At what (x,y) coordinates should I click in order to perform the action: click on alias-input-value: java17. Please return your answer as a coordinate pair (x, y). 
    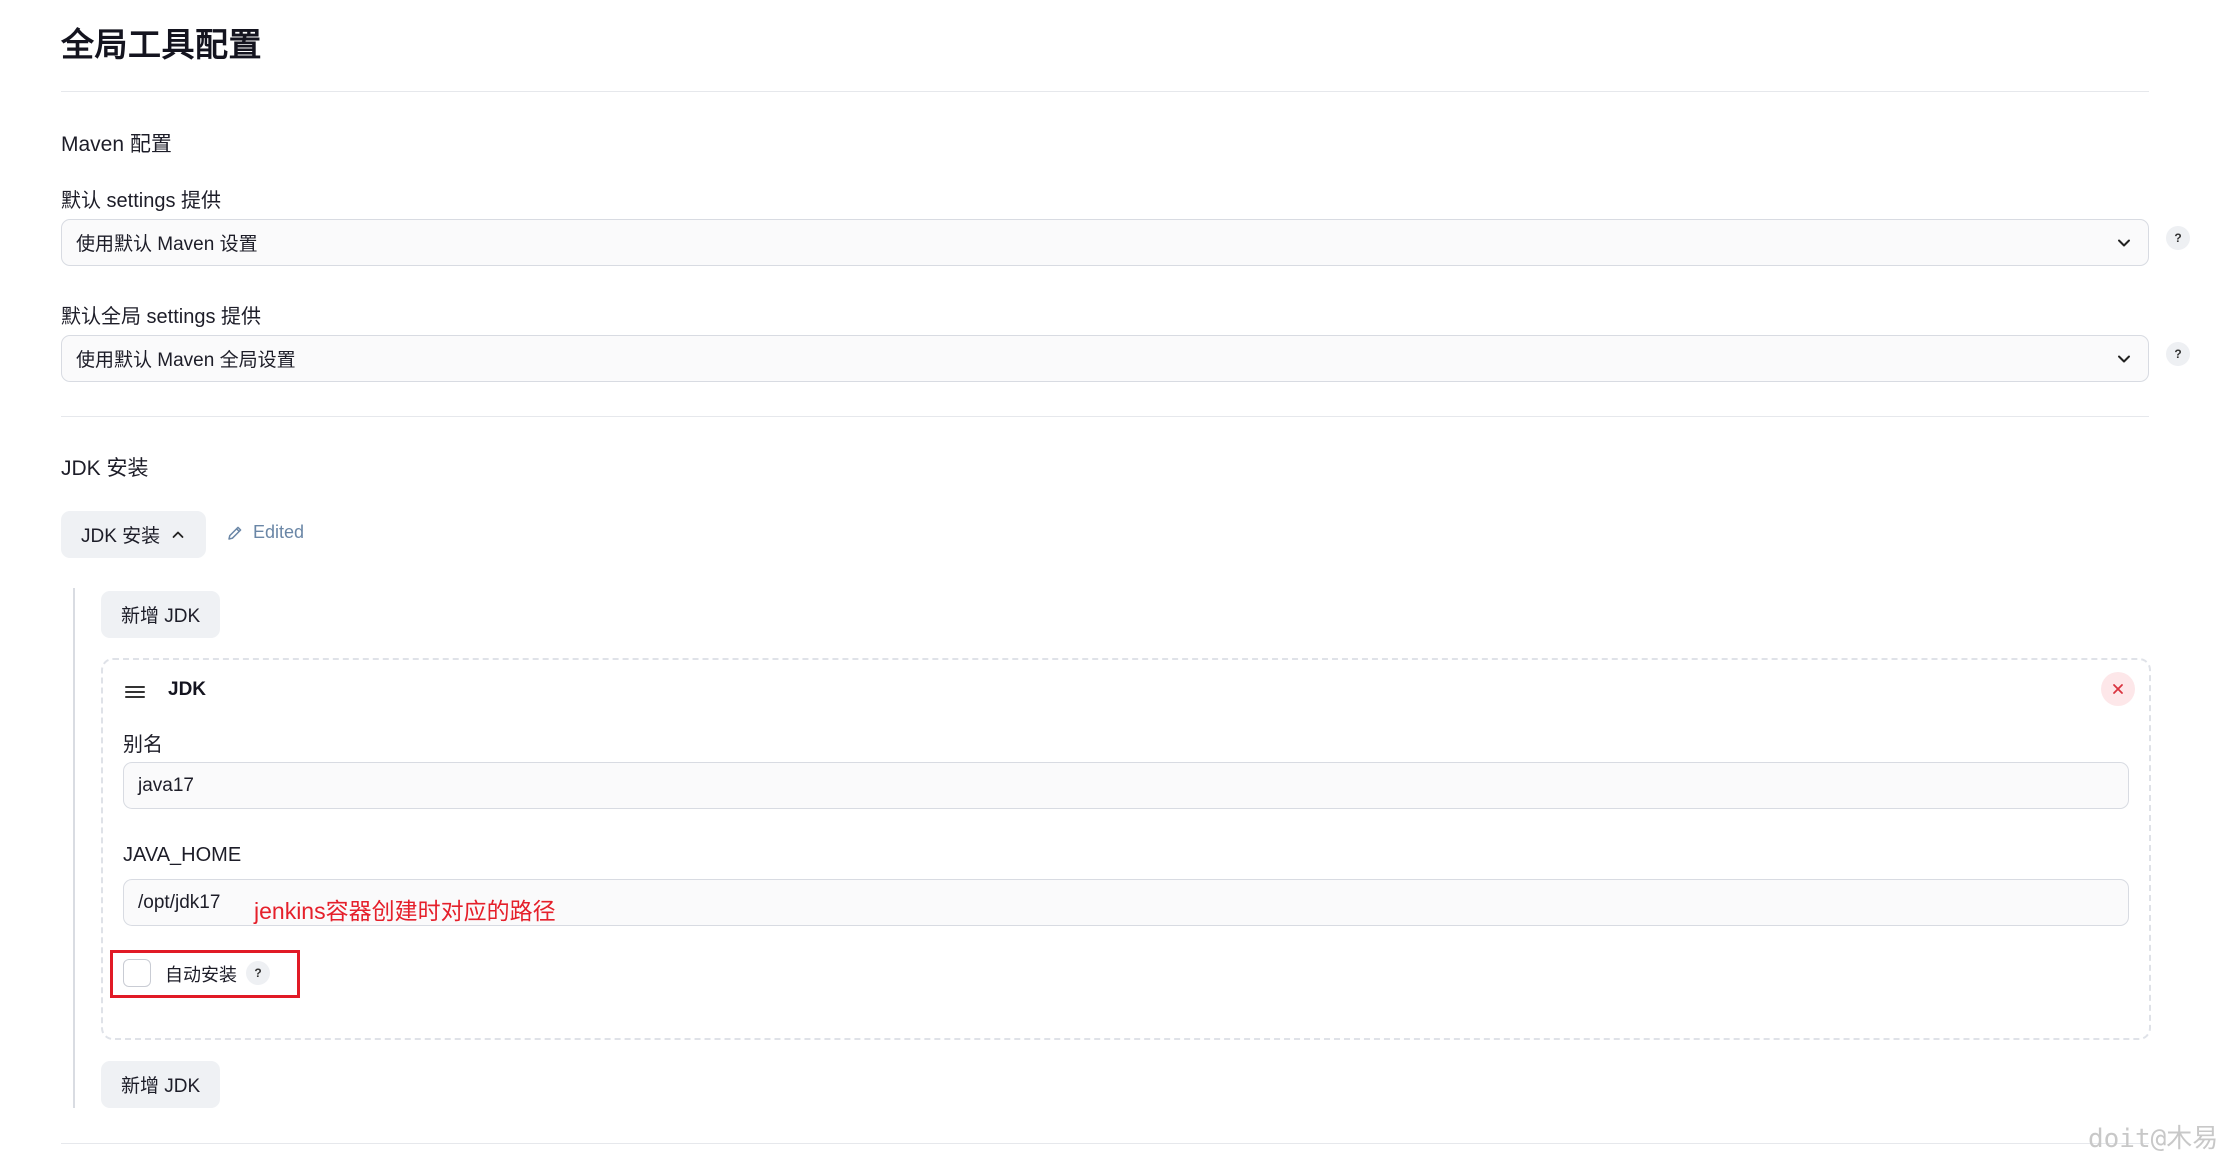
    Looking at the image, I should click on (166, 785).